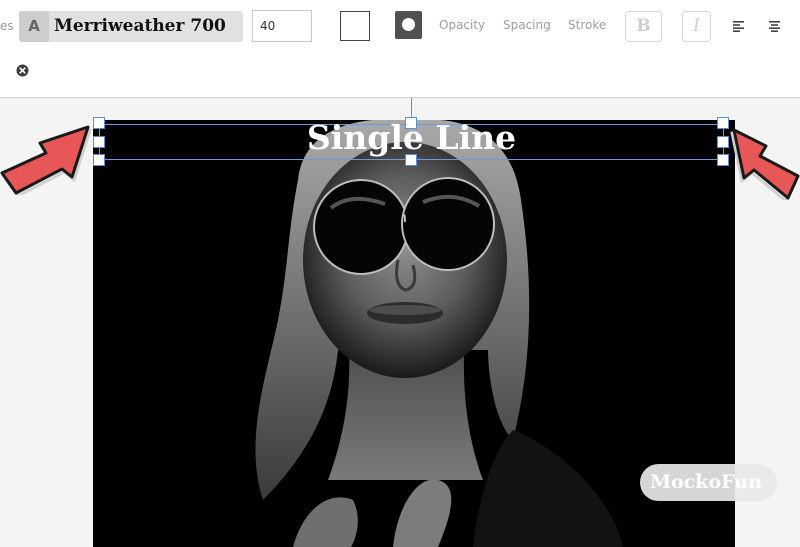 Image resolution: width=800 pixels, height=547 pixels. I want to click on resize-handle-top-right, so click(723, 123).